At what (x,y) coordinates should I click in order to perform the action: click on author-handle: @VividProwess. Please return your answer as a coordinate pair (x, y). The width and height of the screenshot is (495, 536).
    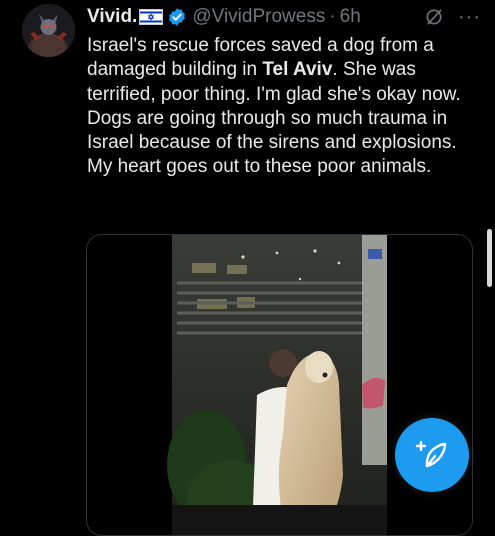
    Looking at the image, I should click on (258, 17).